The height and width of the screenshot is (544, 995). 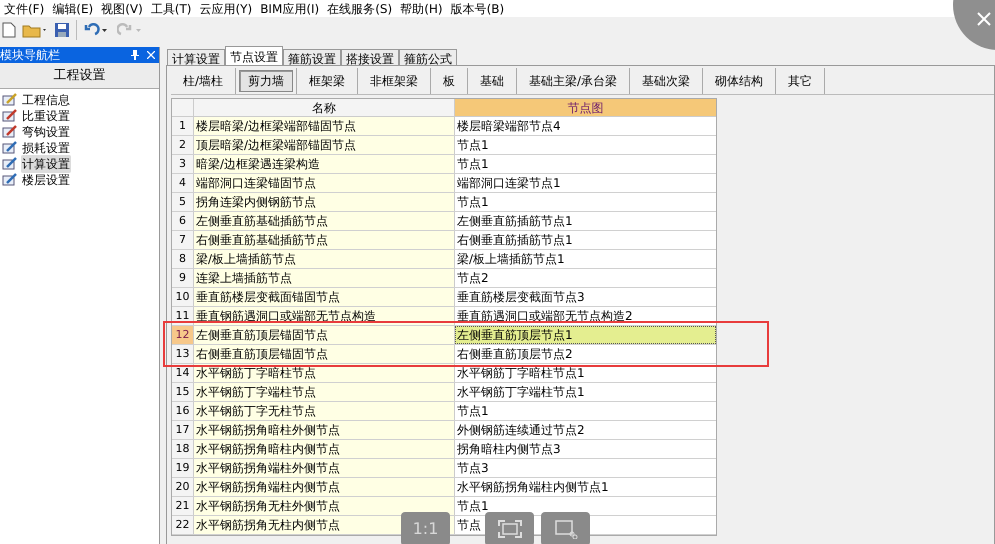 I want to click on table-cell: 楼层暗梁/边框梁端部锚固节点, so click(x=324, y=126).